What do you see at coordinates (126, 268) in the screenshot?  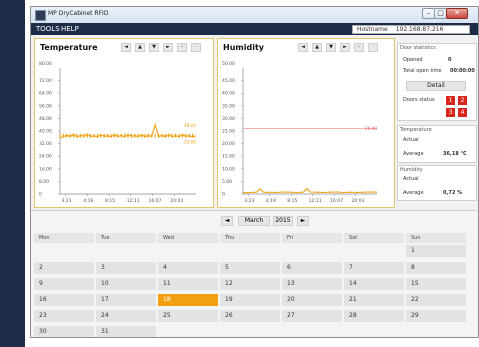 I see `calendar-day-3: 3` at bounding box center [126, 268].